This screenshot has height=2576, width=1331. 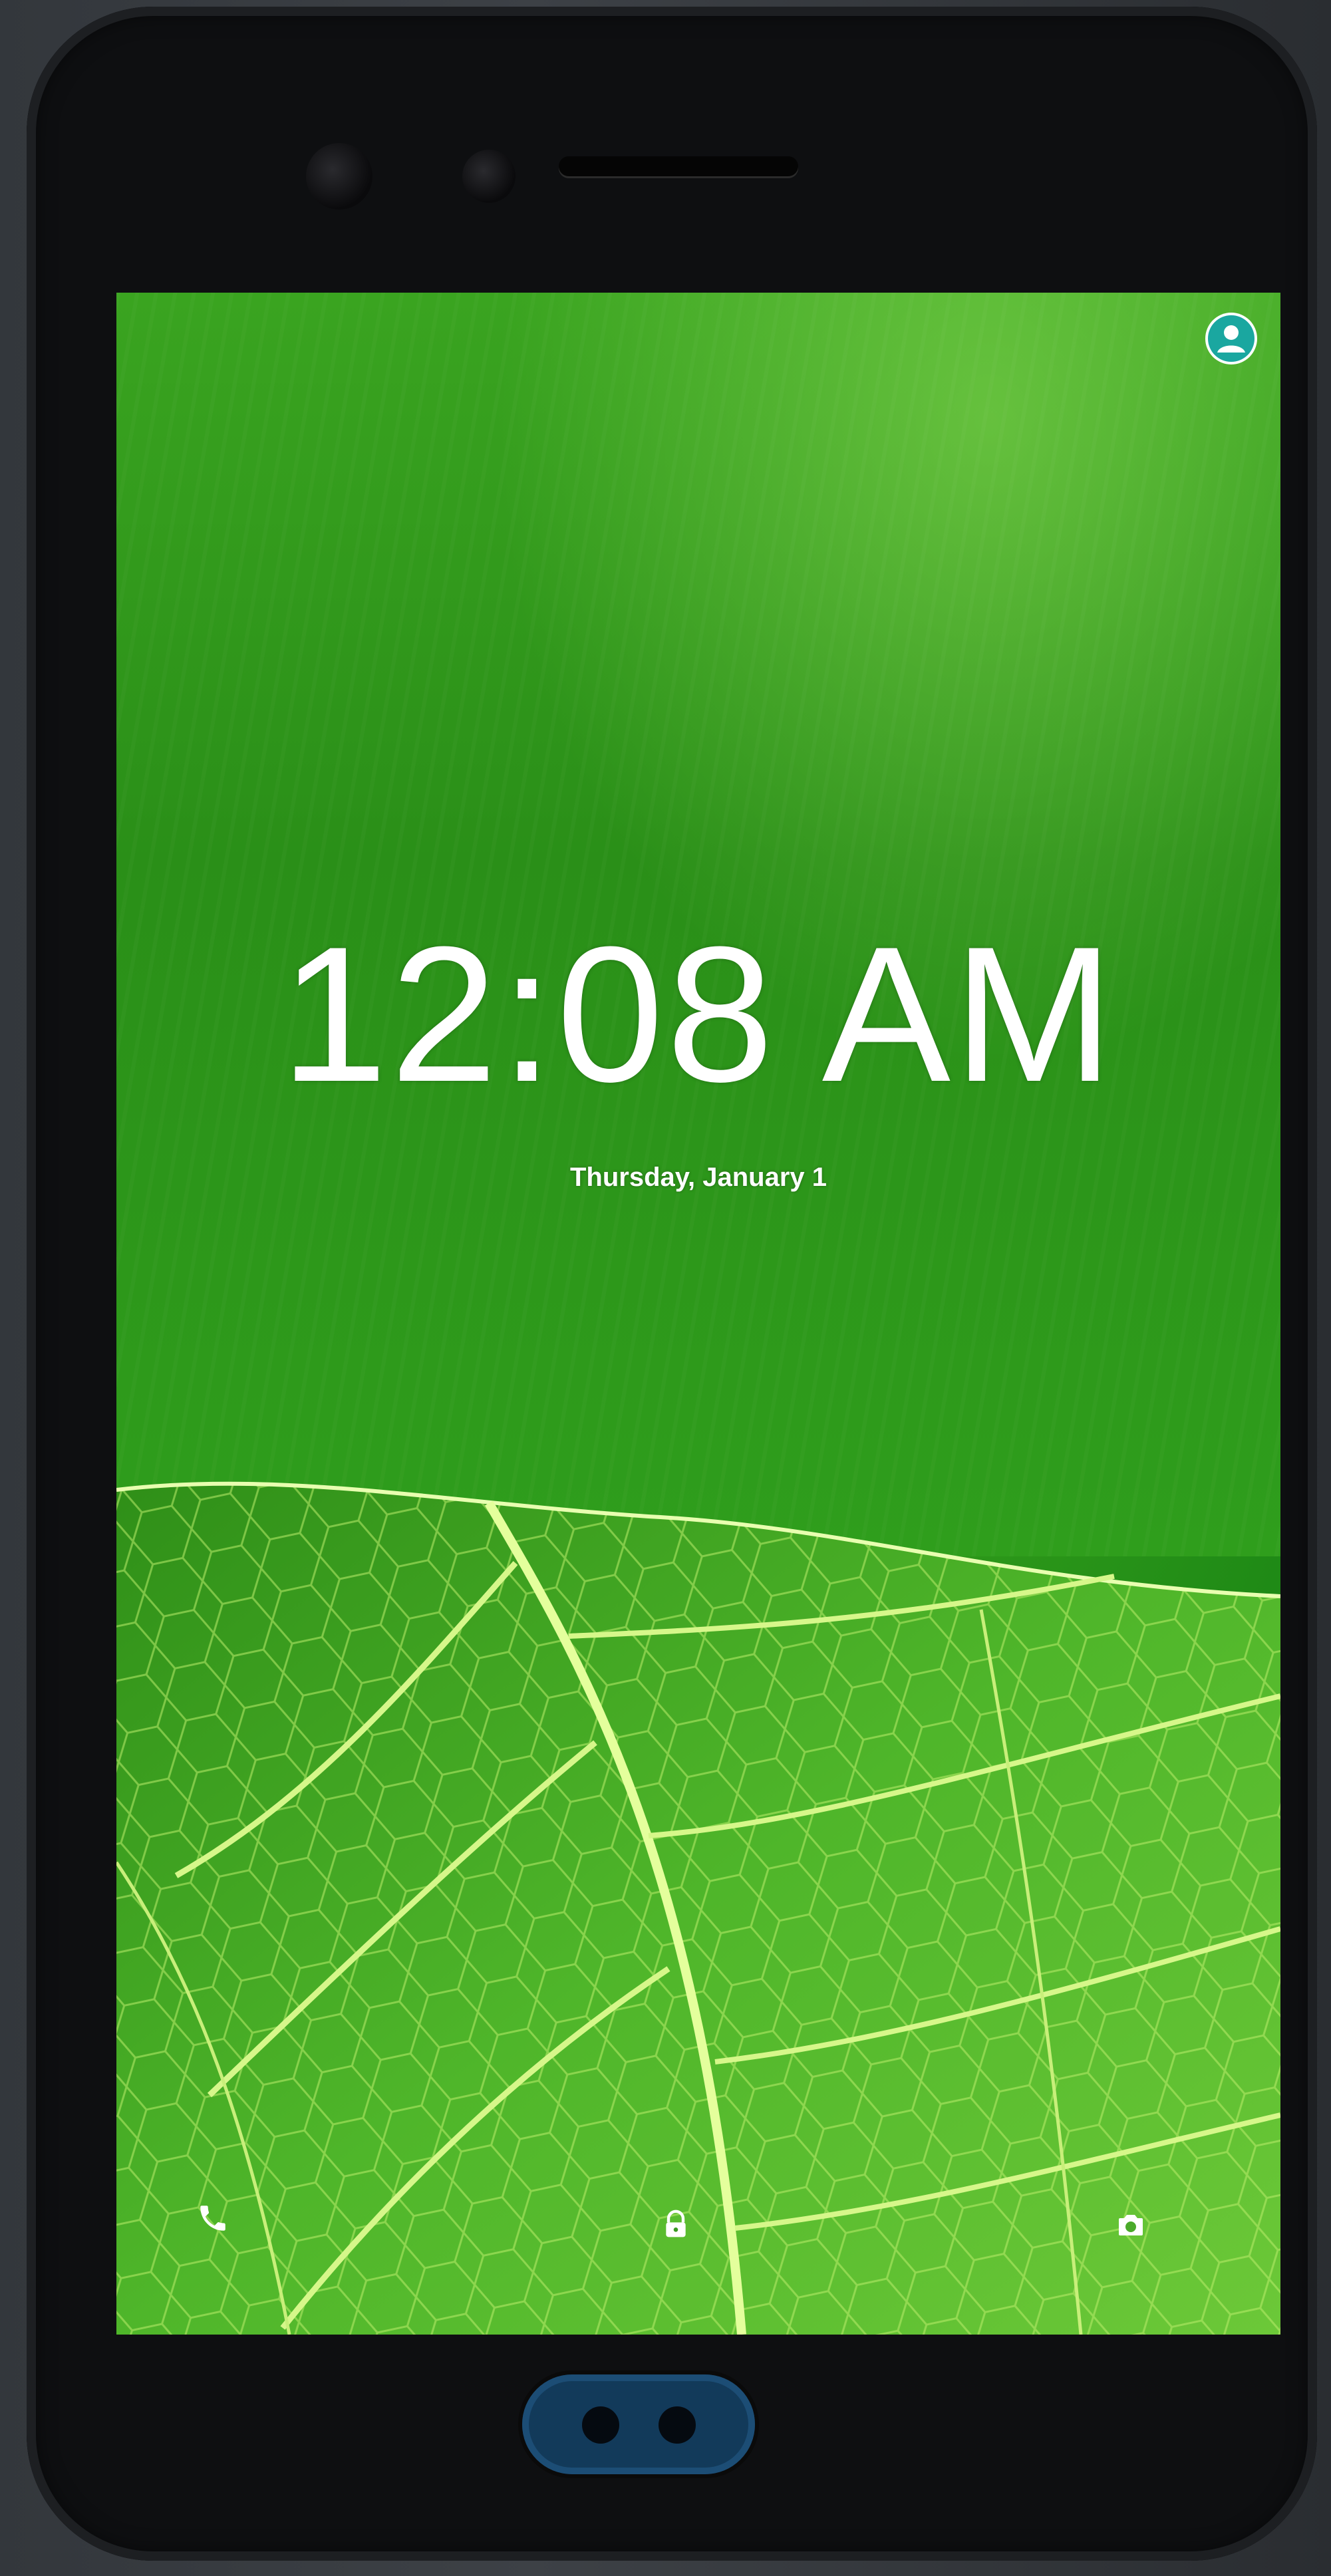 I want to click on lockscreen-clock: 12:08 AM, so click(x=698, y=1014).